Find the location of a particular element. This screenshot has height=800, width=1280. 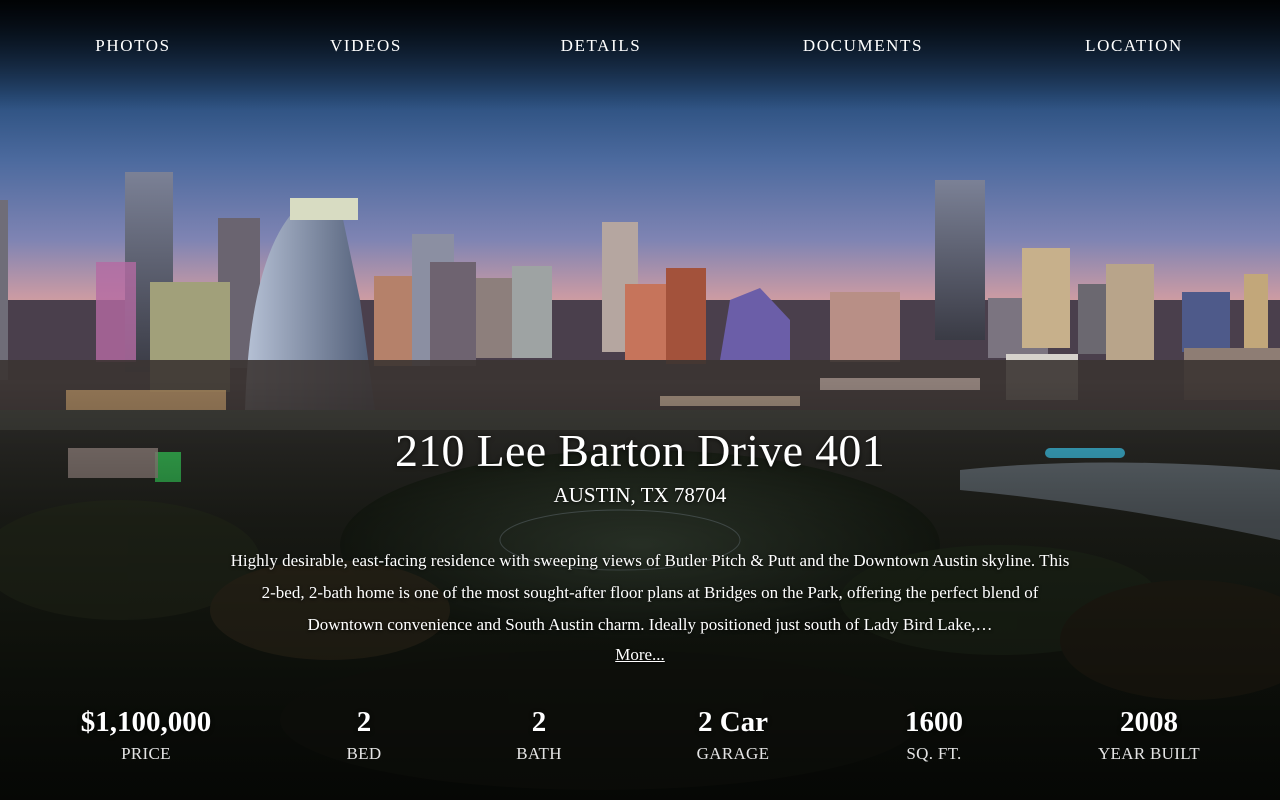

nav-videos: VIDEOS is located at coordinates (366, 46).